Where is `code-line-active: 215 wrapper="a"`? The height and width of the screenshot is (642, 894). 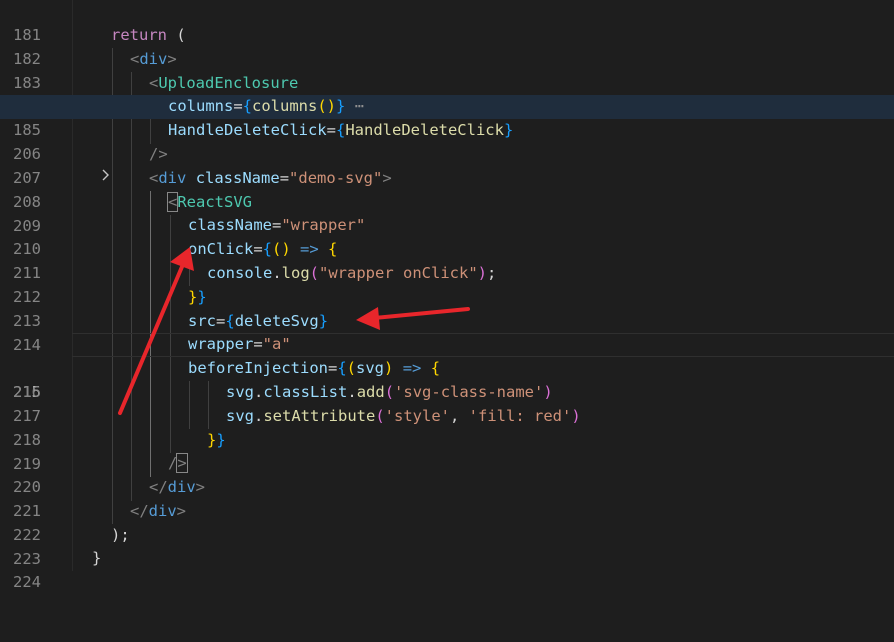
code-line-active: 215 wrapper="a" is located at coordinates (447, 367).